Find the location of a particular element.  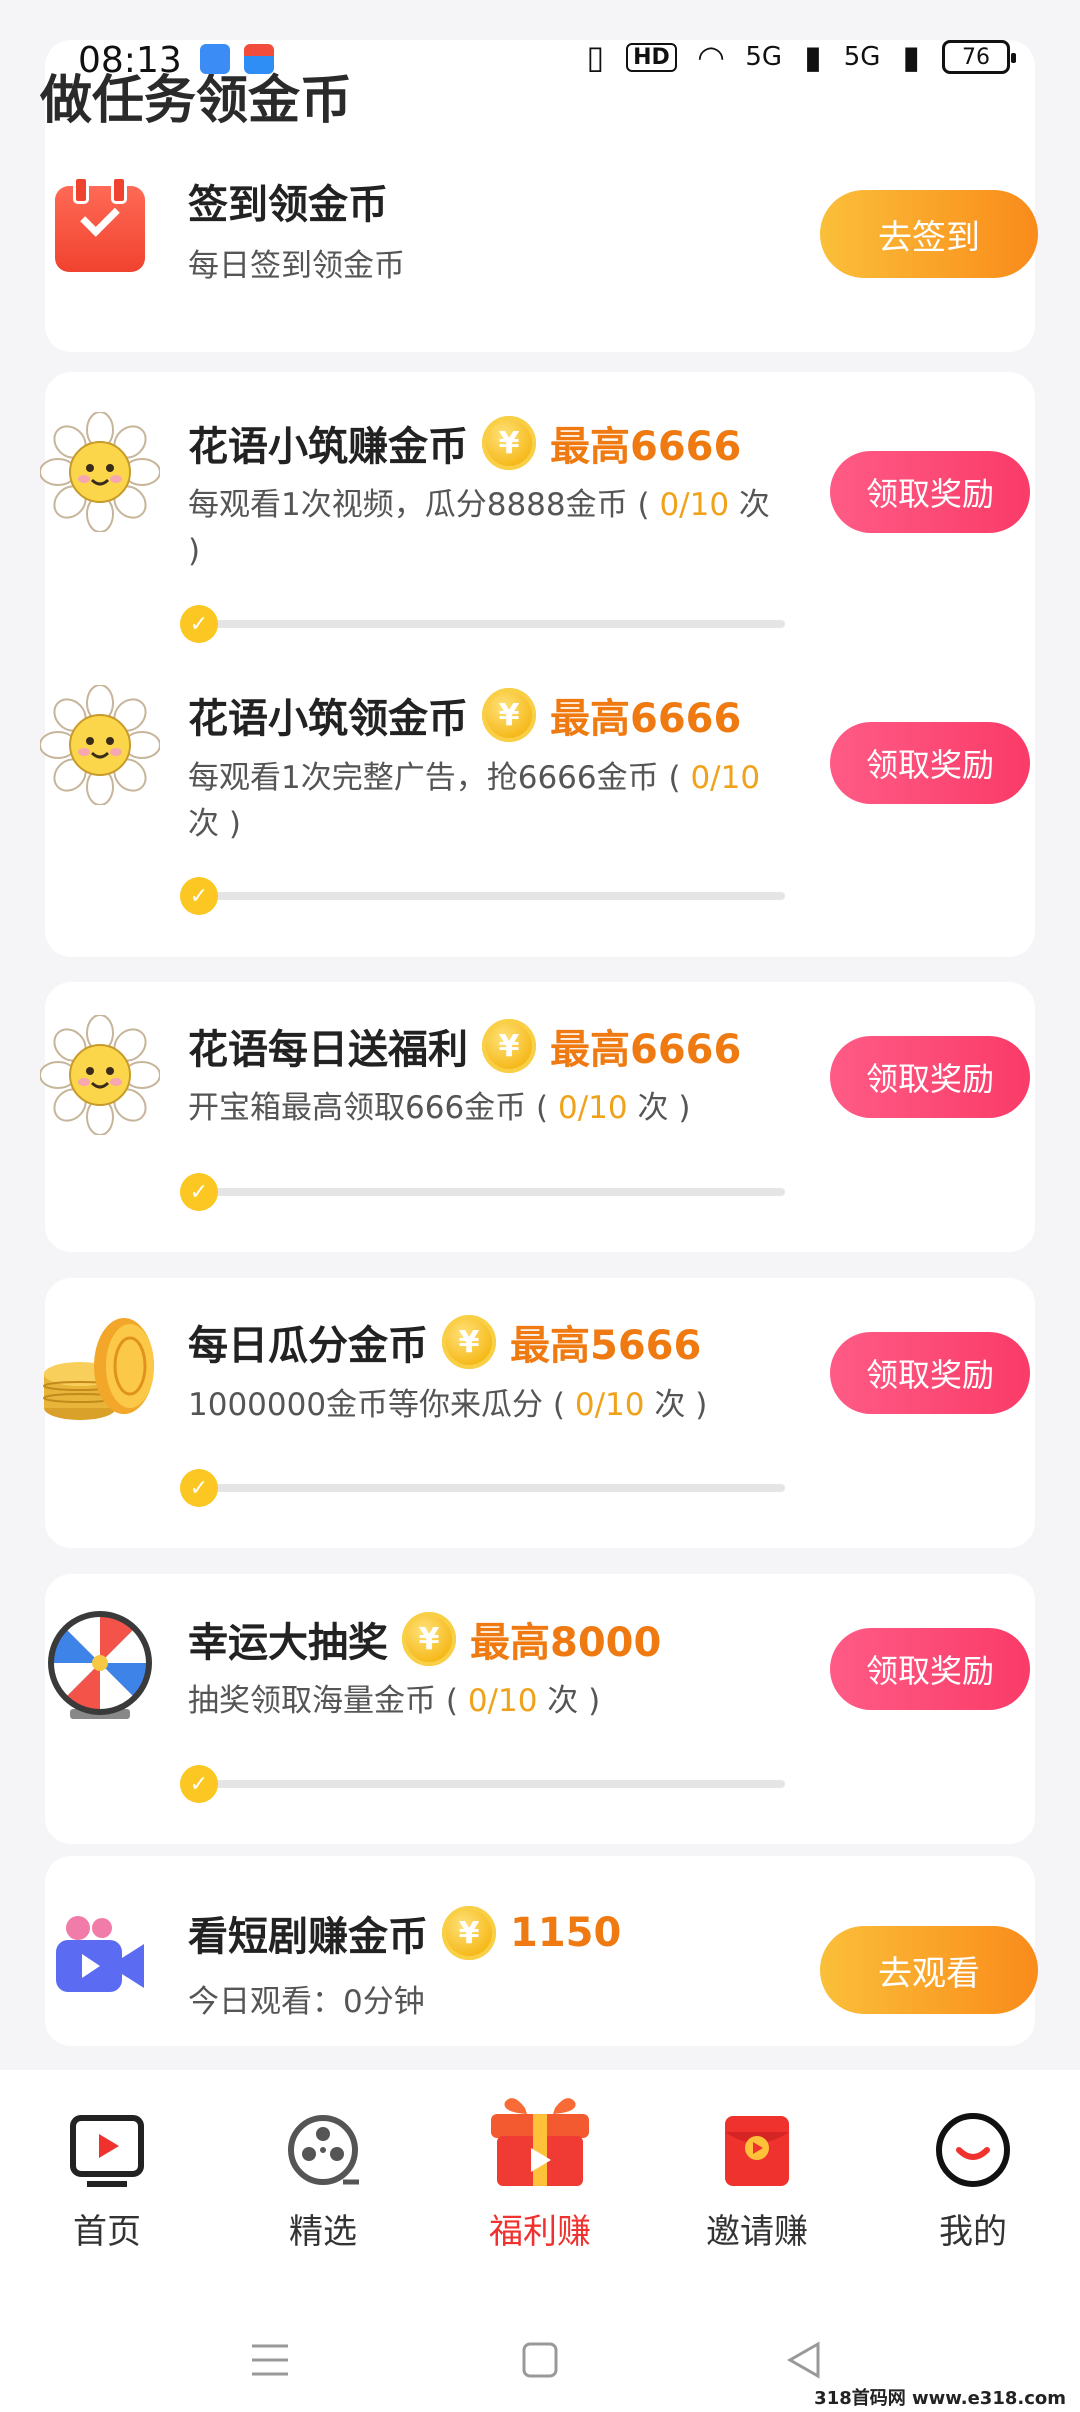

task-desc-text: 1000000金币等你来瓜分 ( is located at coordinates (377, 1405).